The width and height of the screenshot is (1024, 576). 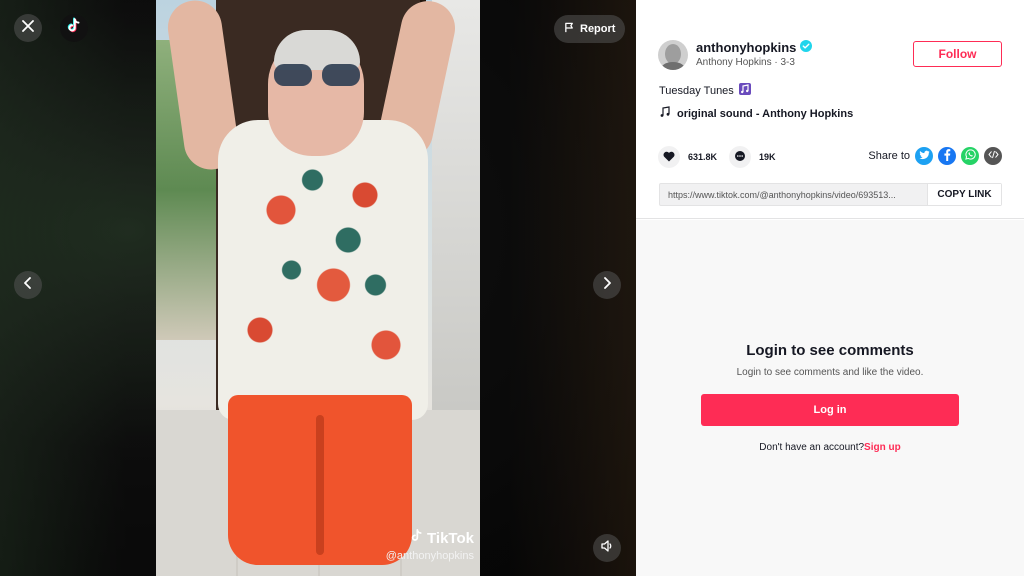 What do you see at coordinates (450, 538) in the screenshot?
I see `watermark-brand: TikTok` at bounding box center [450, 538].